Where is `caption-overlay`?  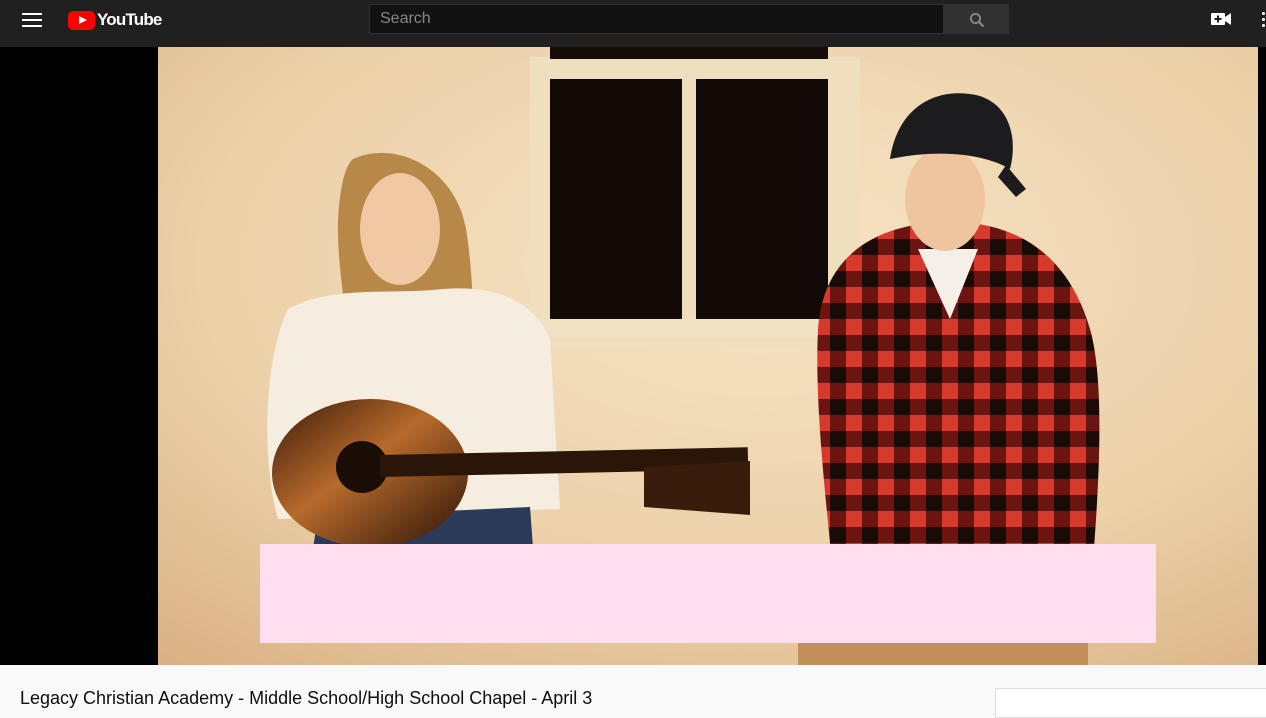
caption-overlay is located at coordinates (708, 593).